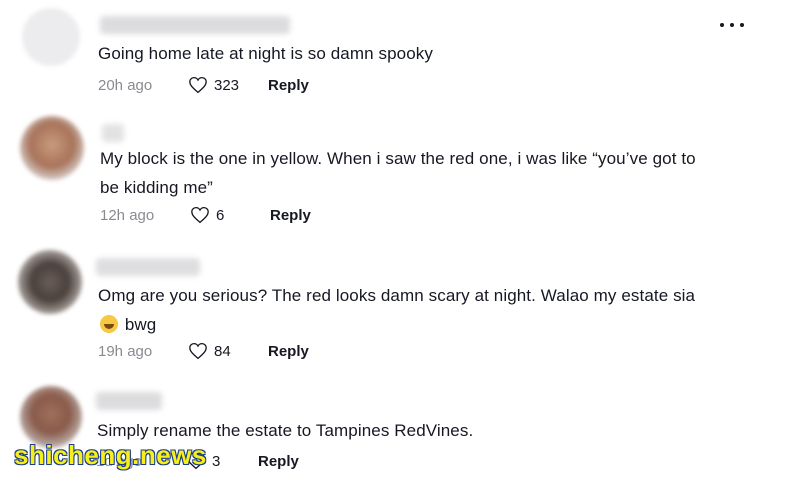 The width and height of the screenshot is (800, 479). Describe the element at coordinates (732, 25) in the screenshot. I see `more-options-icon` at that location.